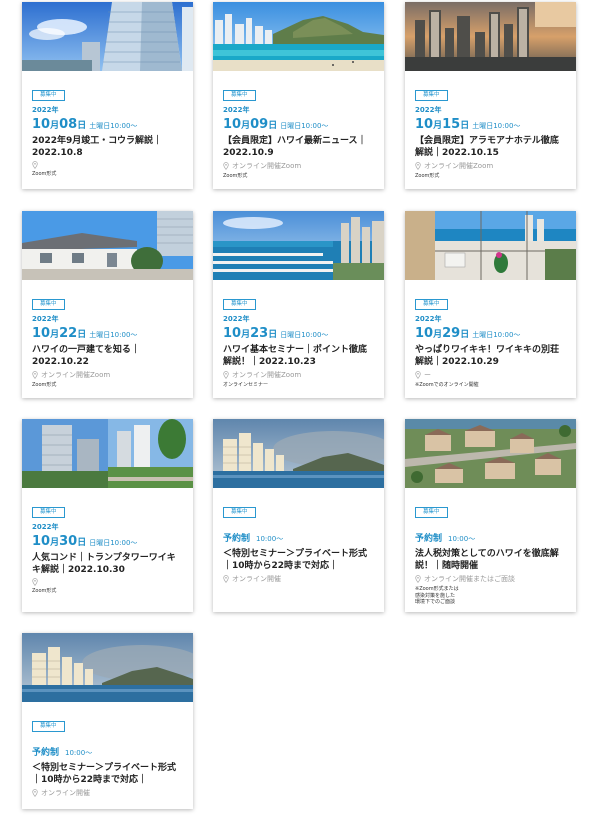  I want to click on event-date: 10月09日, so click(250, 124).